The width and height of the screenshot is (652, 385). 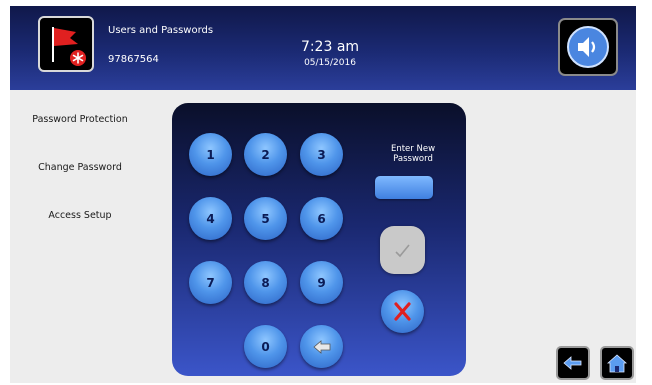 I want to click on home-icon, so click(x=617, y=363).